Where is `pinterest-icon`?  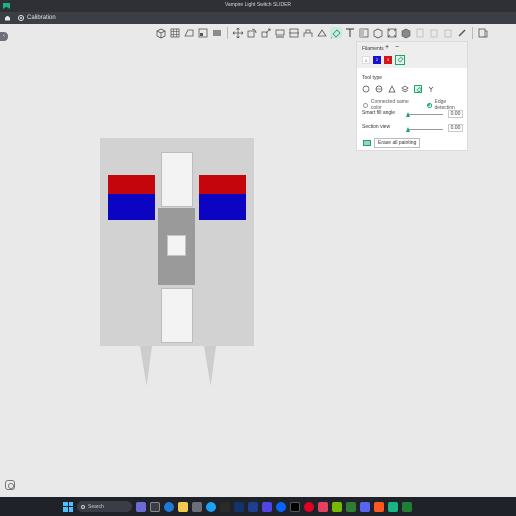
pinterest-icon is located at coordinates (309, 506).